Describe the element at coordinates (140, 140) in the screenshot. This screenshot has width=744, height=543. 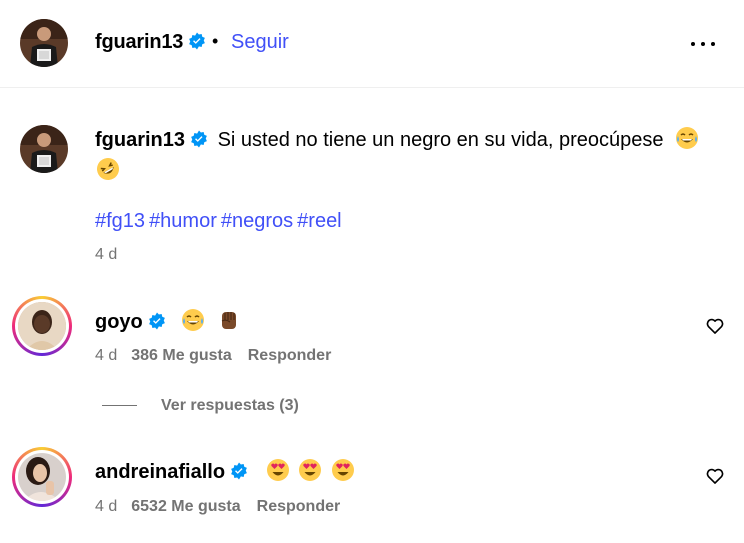
I see `caption-username: fguarin13` at that location.